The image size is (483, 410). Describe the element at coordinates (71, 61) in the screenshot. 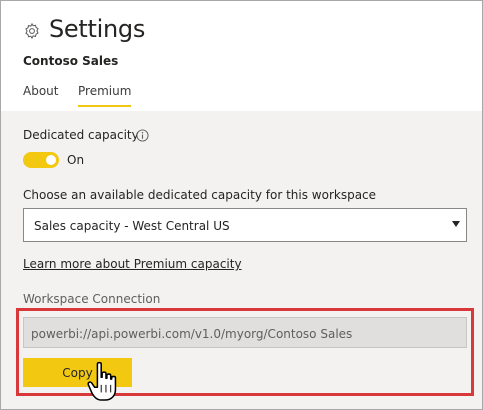

I see `workspace-name: Contoso Sales` at that location.